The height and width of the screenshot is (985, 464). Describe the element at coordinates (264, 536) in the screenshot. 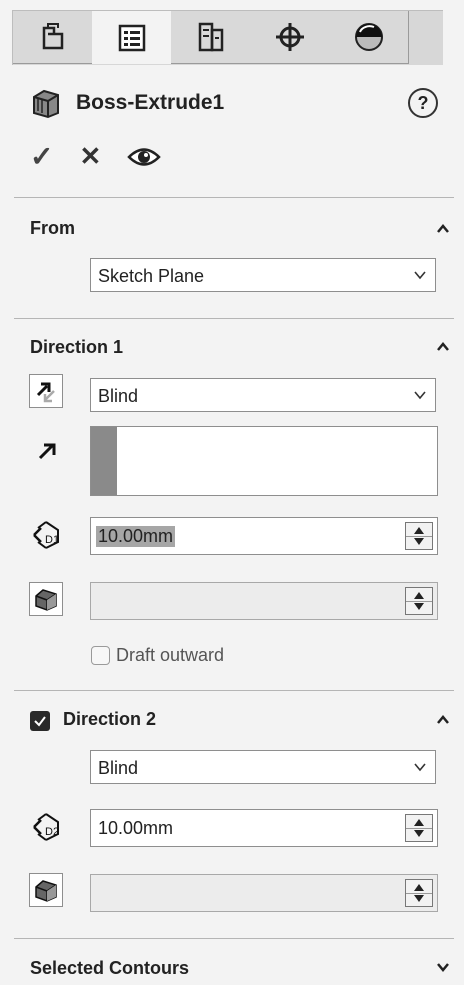

I see `direction1-depth-input: 10.00mm` at that location.